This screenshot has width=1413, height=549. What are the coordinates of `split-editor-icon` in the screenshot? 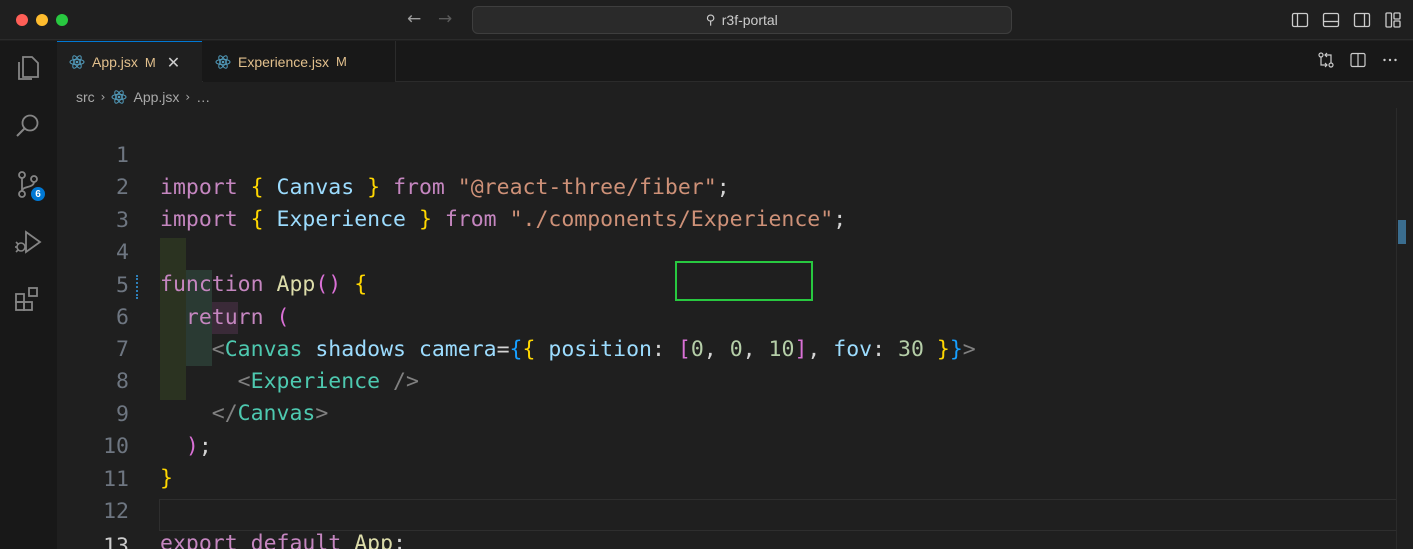 It's located at (1358, 60).